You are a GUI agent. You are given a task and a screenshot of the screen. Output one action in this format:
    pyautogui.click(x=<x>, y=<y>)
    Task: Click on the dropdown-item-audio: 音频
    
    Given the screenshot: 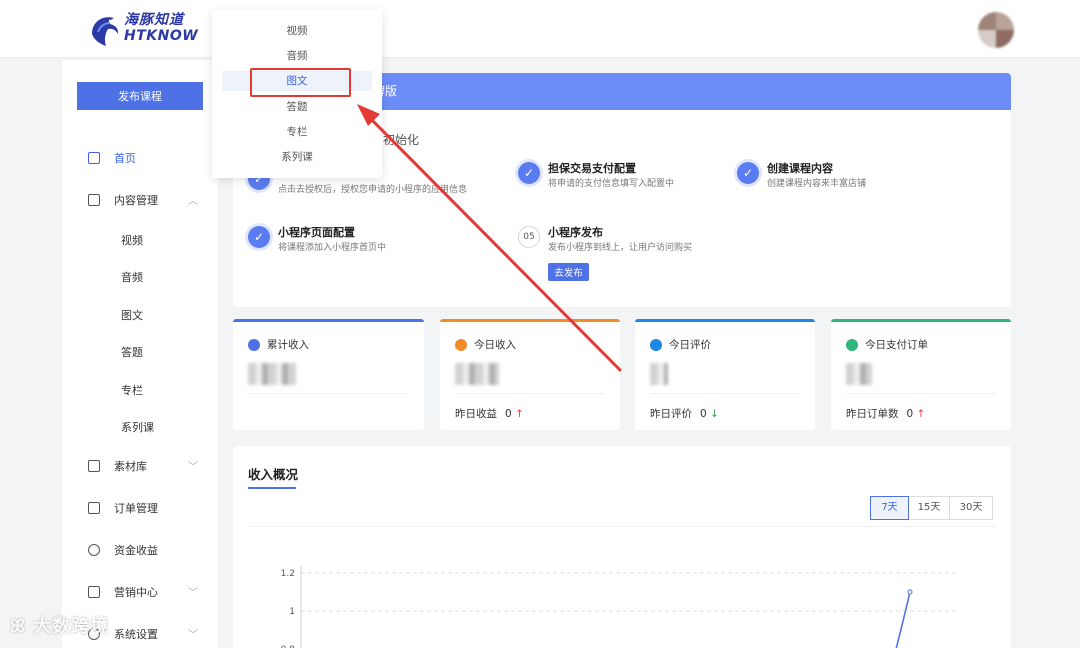 What is the action you would take?
    pyautogui.click(x=297, y=56)
    